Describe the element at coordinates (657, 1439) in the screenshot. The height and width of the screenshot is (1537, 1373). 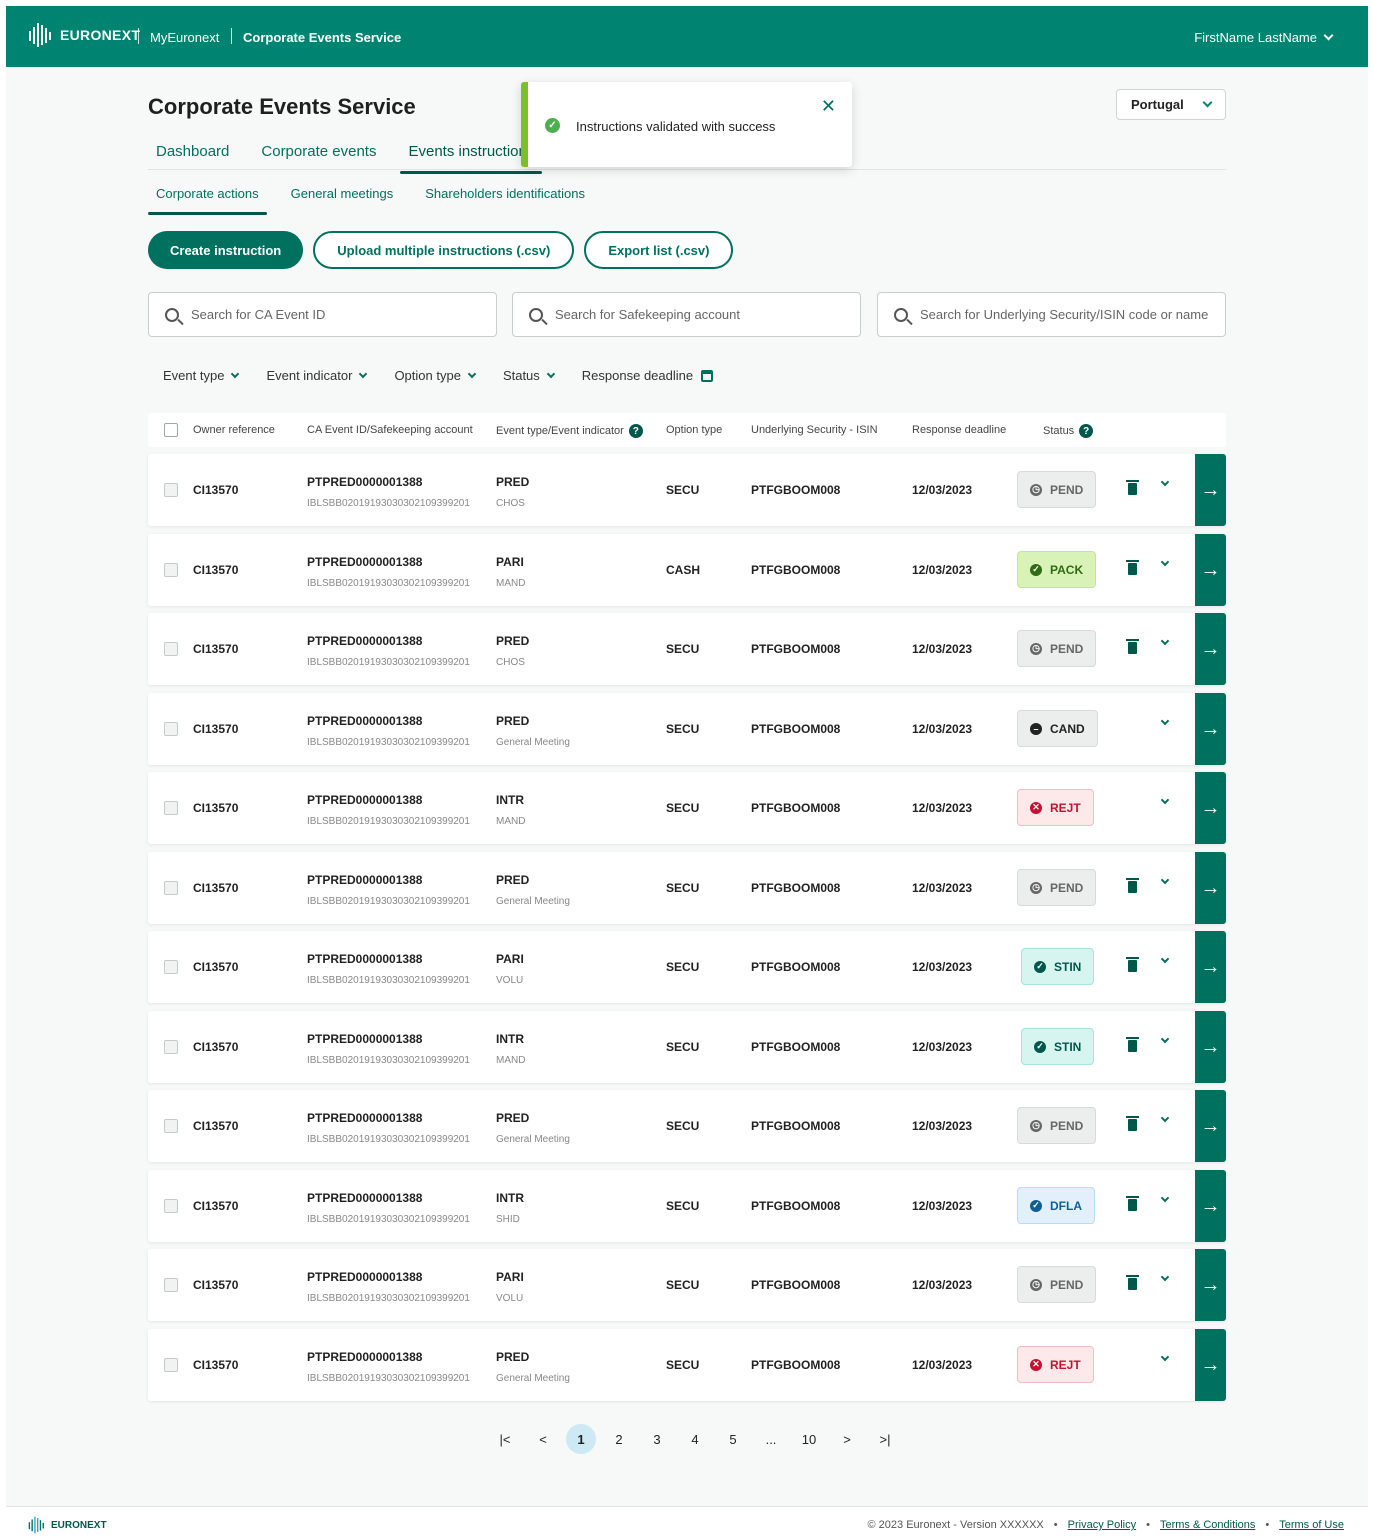
I see `page-3-button: 3` at that location.